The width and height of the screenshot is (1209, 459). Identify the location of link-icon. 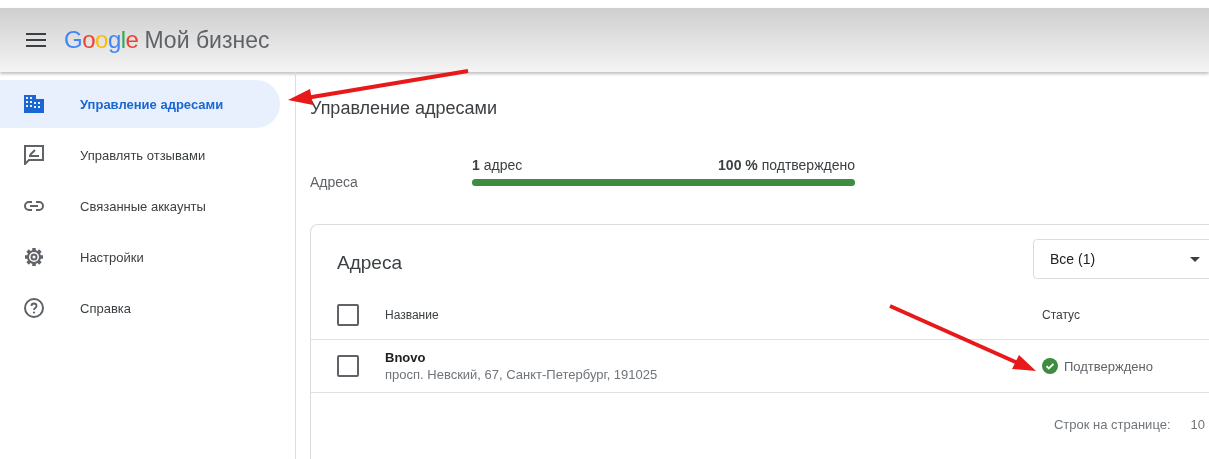
(34, 206).